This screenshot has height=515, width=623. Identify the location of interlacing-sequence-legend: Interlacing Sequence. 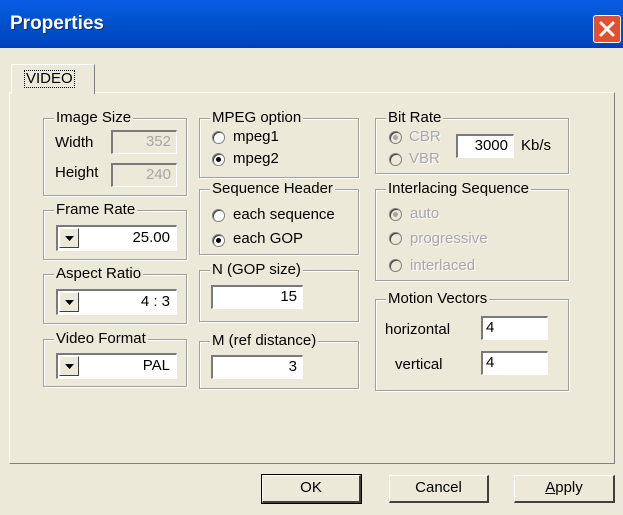
(458, 188).